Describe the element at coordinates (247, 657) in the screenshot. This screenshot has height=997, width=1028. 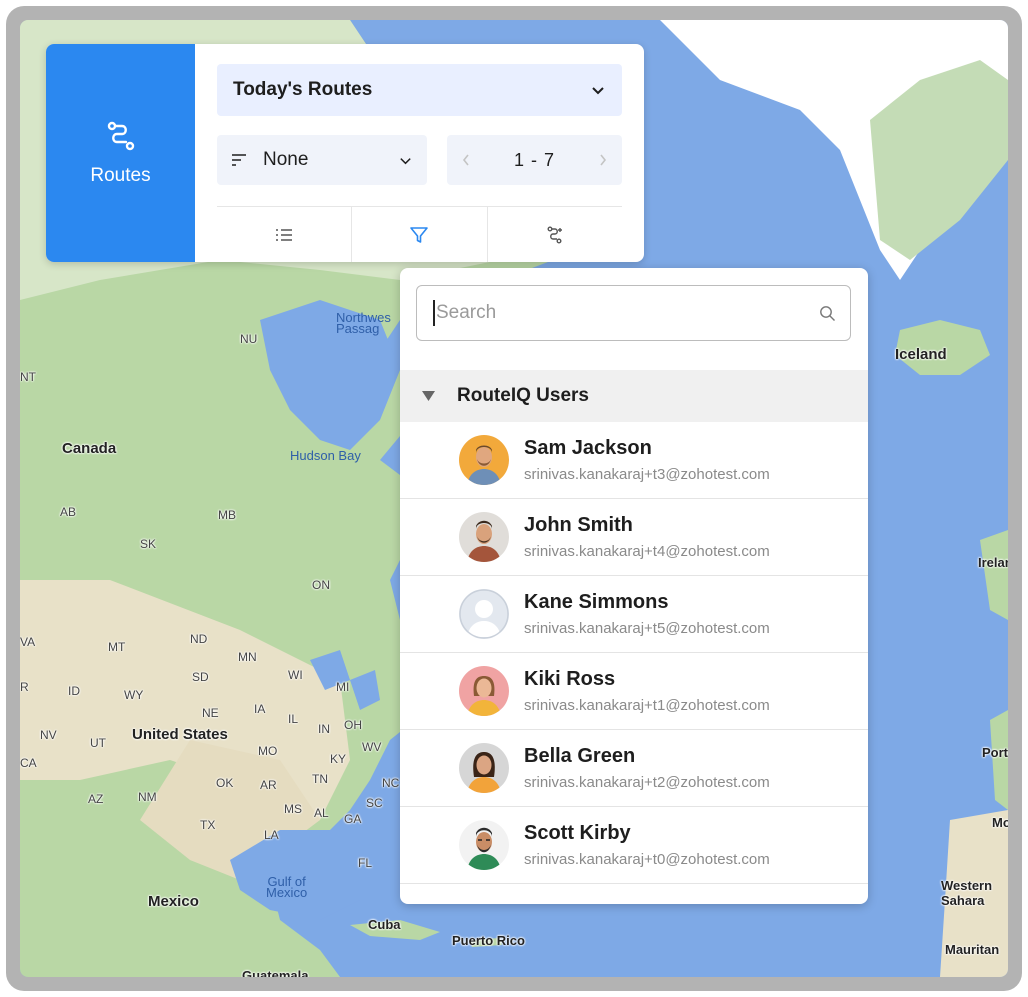
I see `map-label-mn: MN` at that location.